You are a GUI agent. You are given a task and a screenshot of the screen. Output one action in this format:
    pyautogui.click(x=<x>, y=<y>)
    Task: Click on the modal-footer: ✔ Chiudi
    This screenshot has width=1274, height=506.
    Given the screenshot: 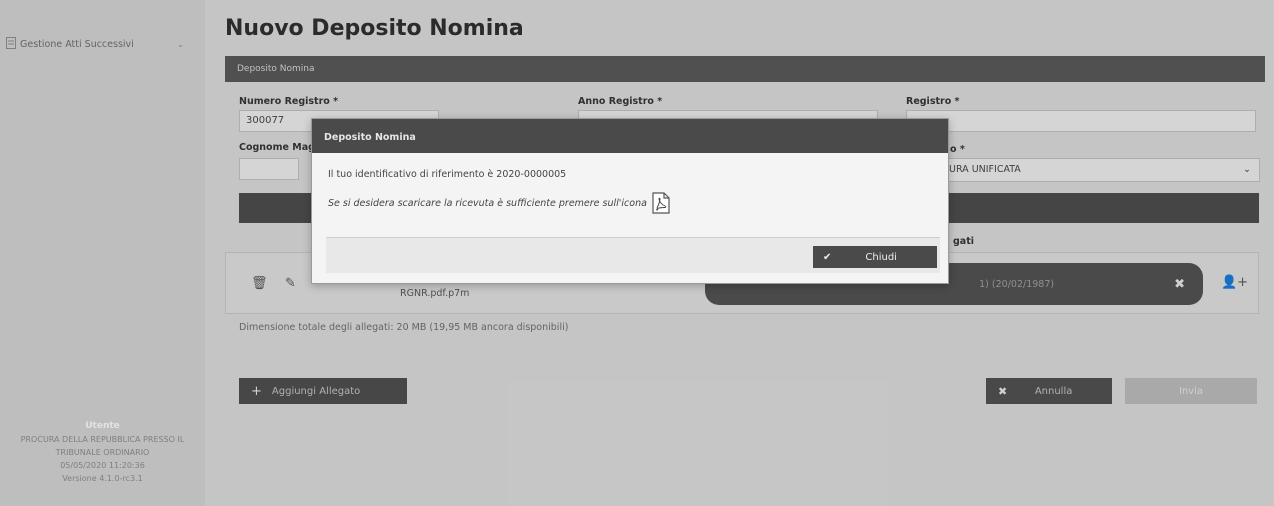 What is the action you would take?
    pyautogui.click(x=633, y=255)
    